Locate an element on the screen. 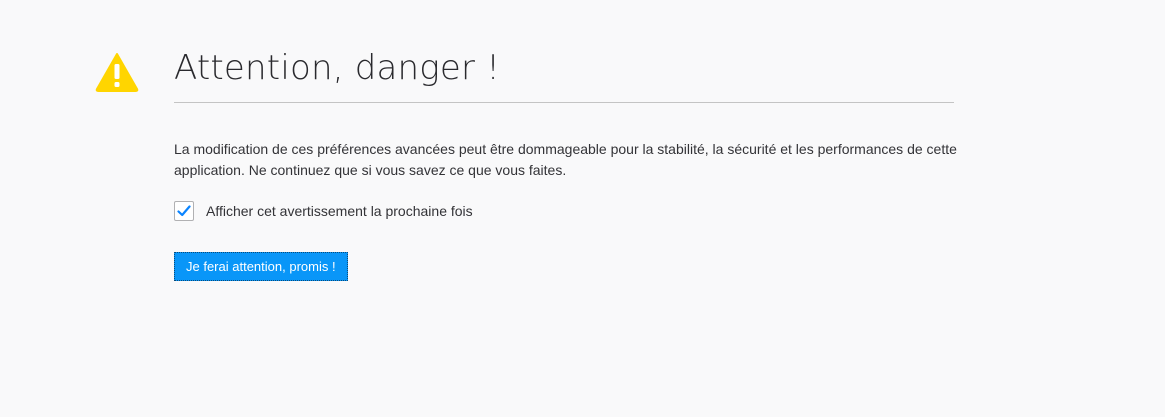 The height and width of the screenshot is (417, 1165). checkmark-icon is located at coordinates (184, 211).